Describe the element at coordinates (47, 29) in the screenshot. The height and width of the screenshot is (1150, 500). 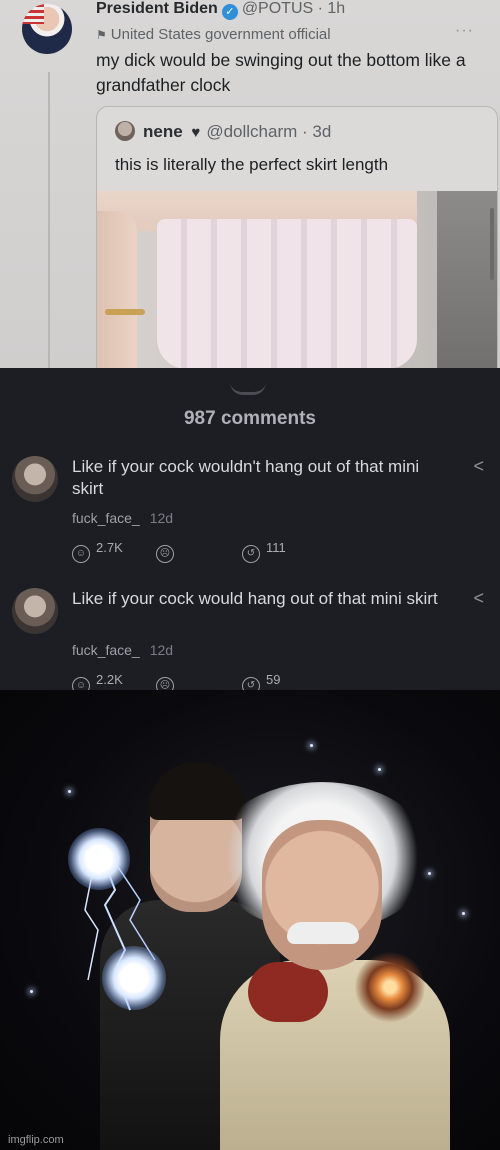
I see `author-avatar` at that location.